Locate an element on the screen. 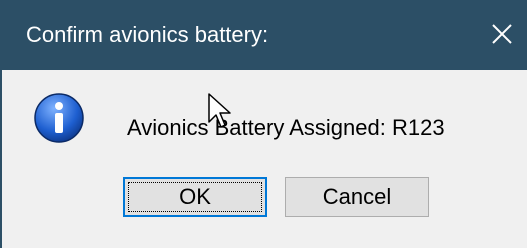  dialog-message: Avionics Battery Assigned: R123 is located at coordinates (286, 127).